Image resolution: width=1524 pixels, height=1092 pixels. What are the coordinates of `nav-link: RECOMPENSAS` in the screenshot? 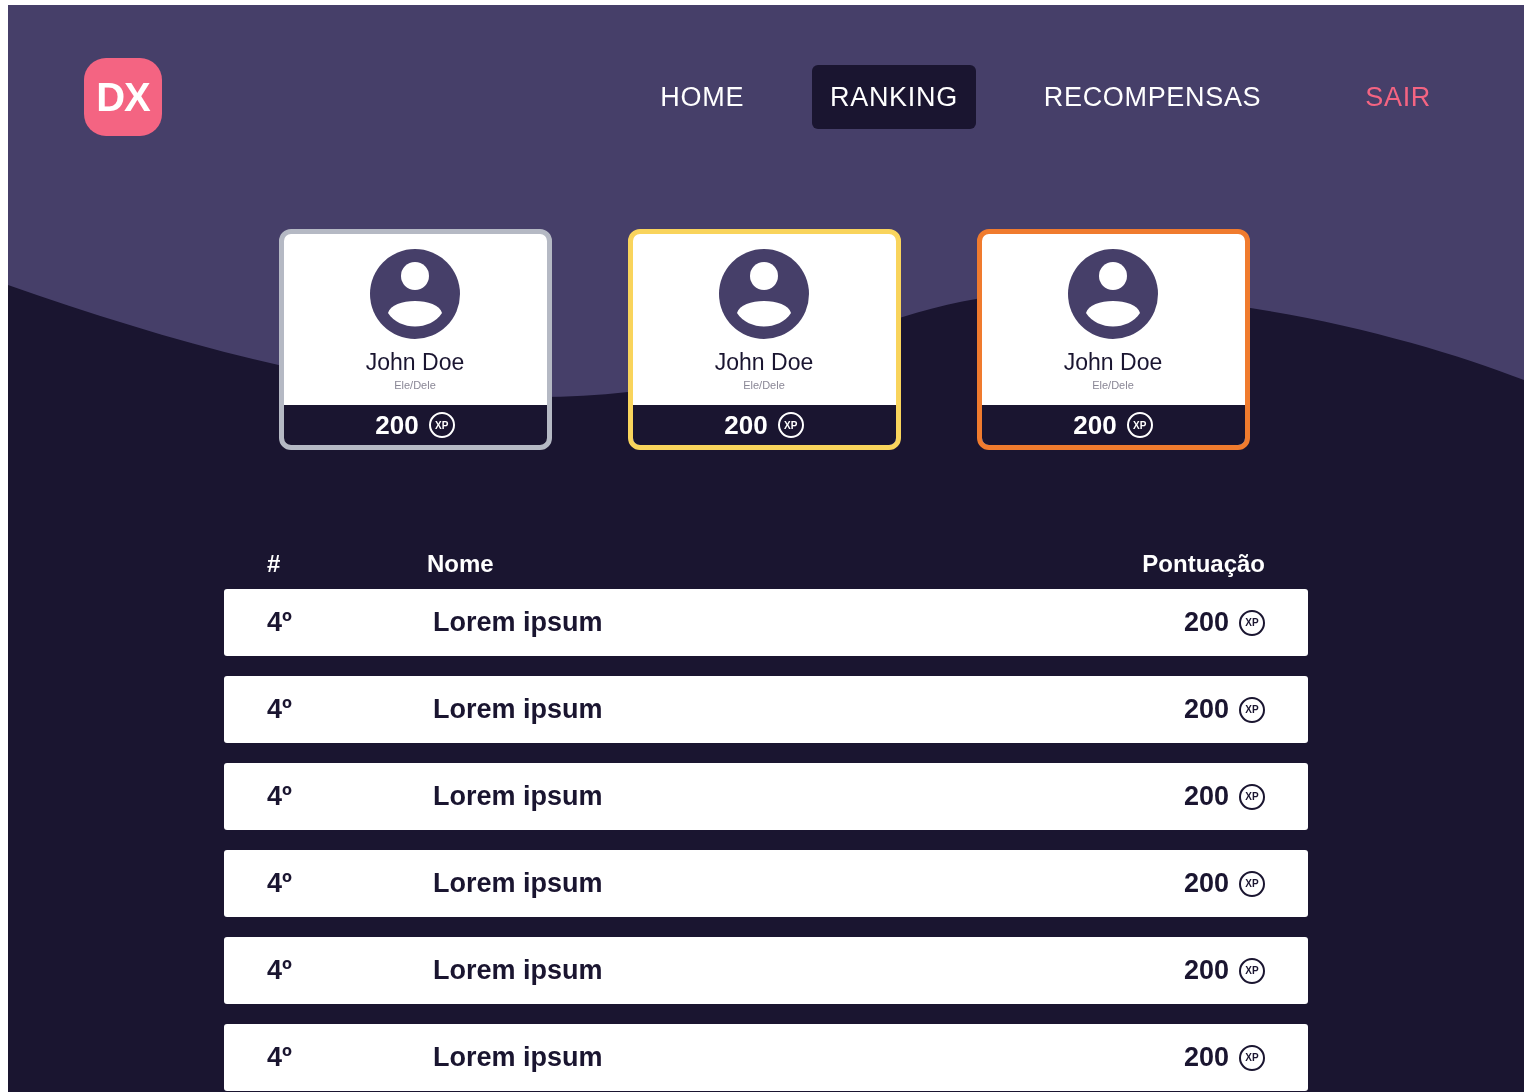 It's located at (1152, 97).